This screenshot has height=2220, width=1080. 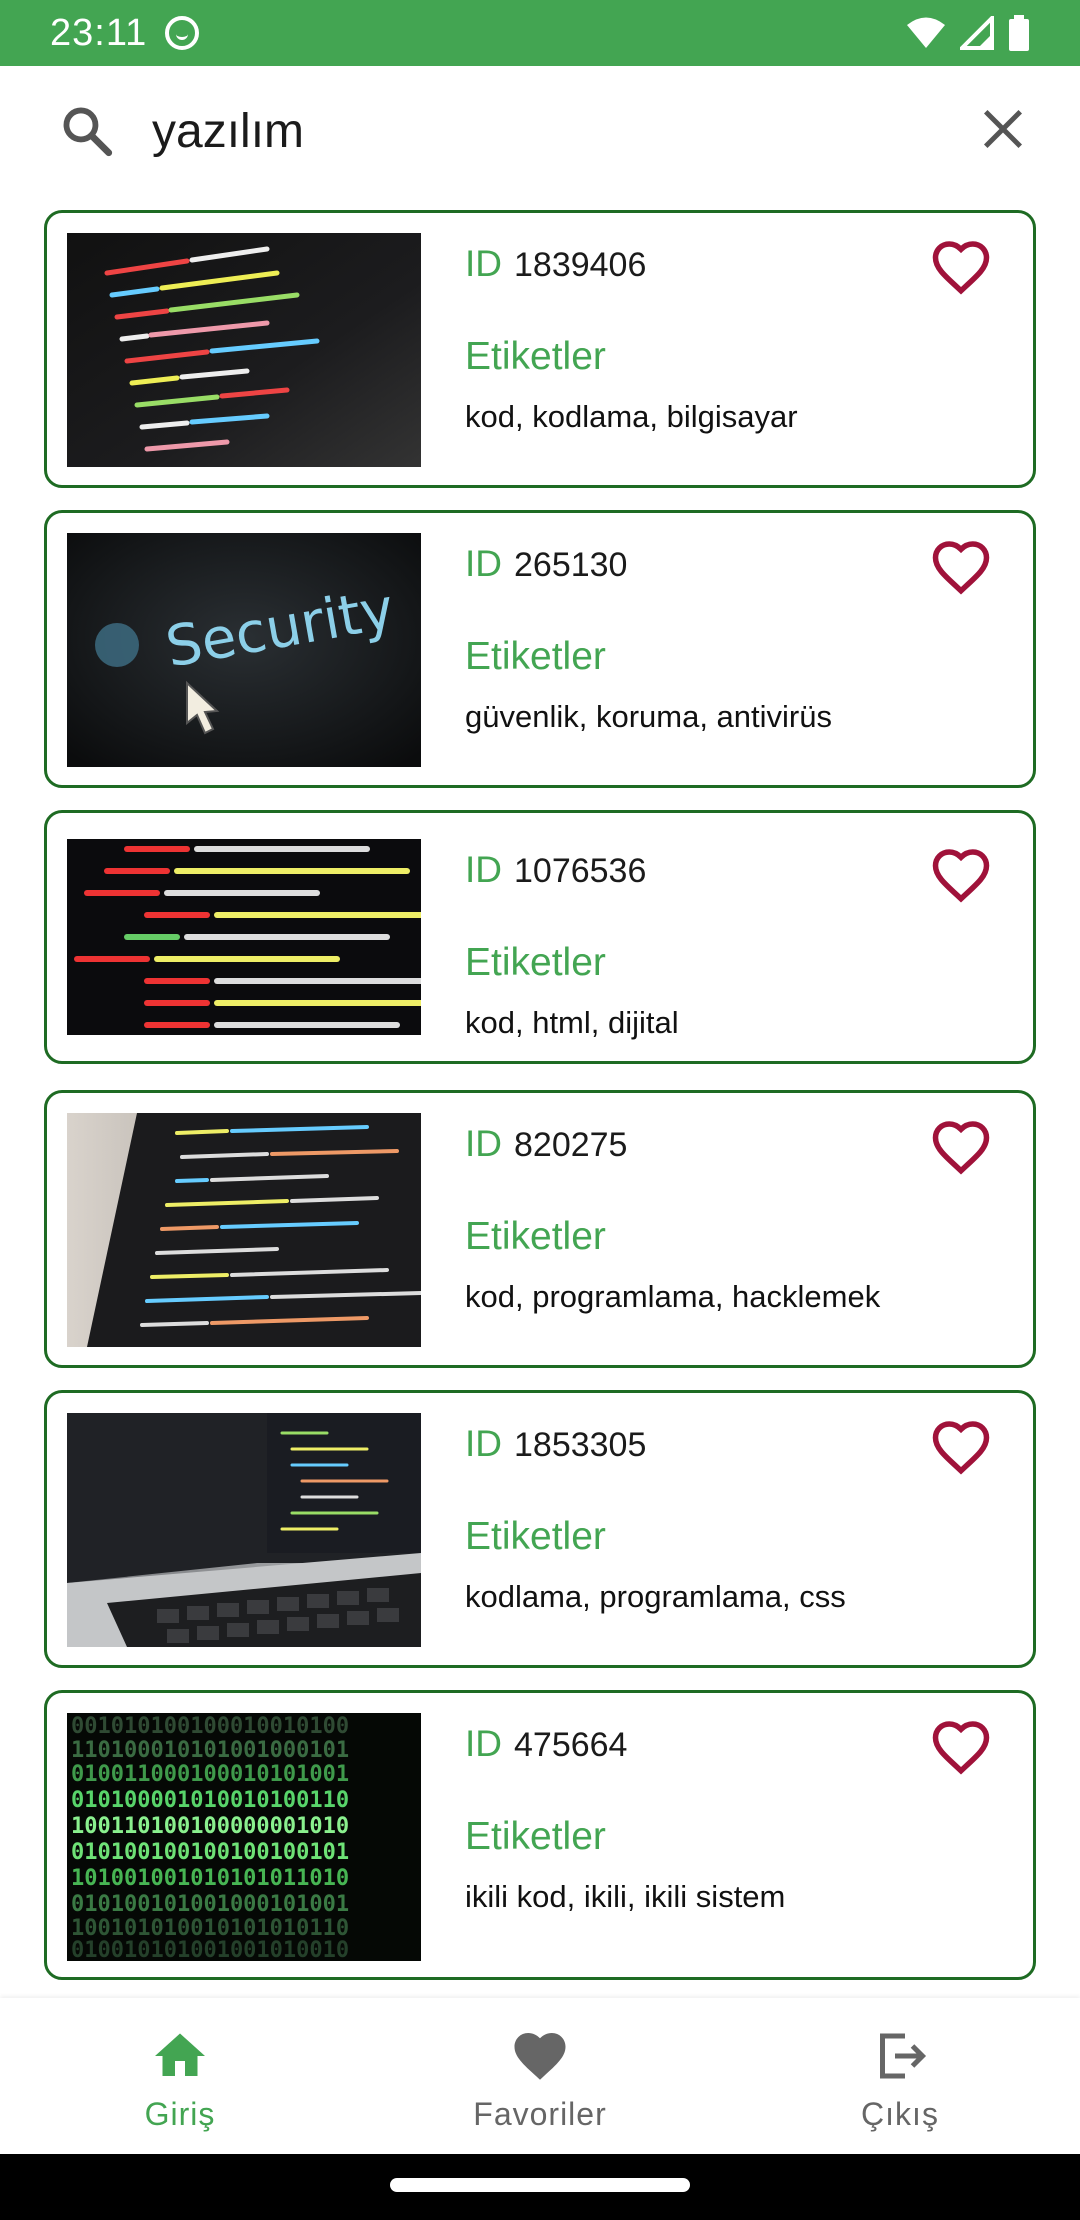 What do you see at coordinates (977, 33) in the screenshot?
I see `signal-icon` at bounding box center [977, 33].